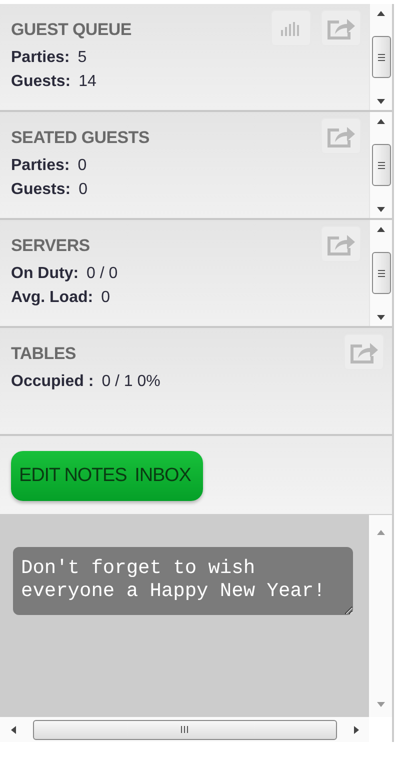 The height and width of the screenshot is (765, 402). Describe the element at coordinates (43, 354) in the screenshot. I see `panel-title: TABLES` at that location.